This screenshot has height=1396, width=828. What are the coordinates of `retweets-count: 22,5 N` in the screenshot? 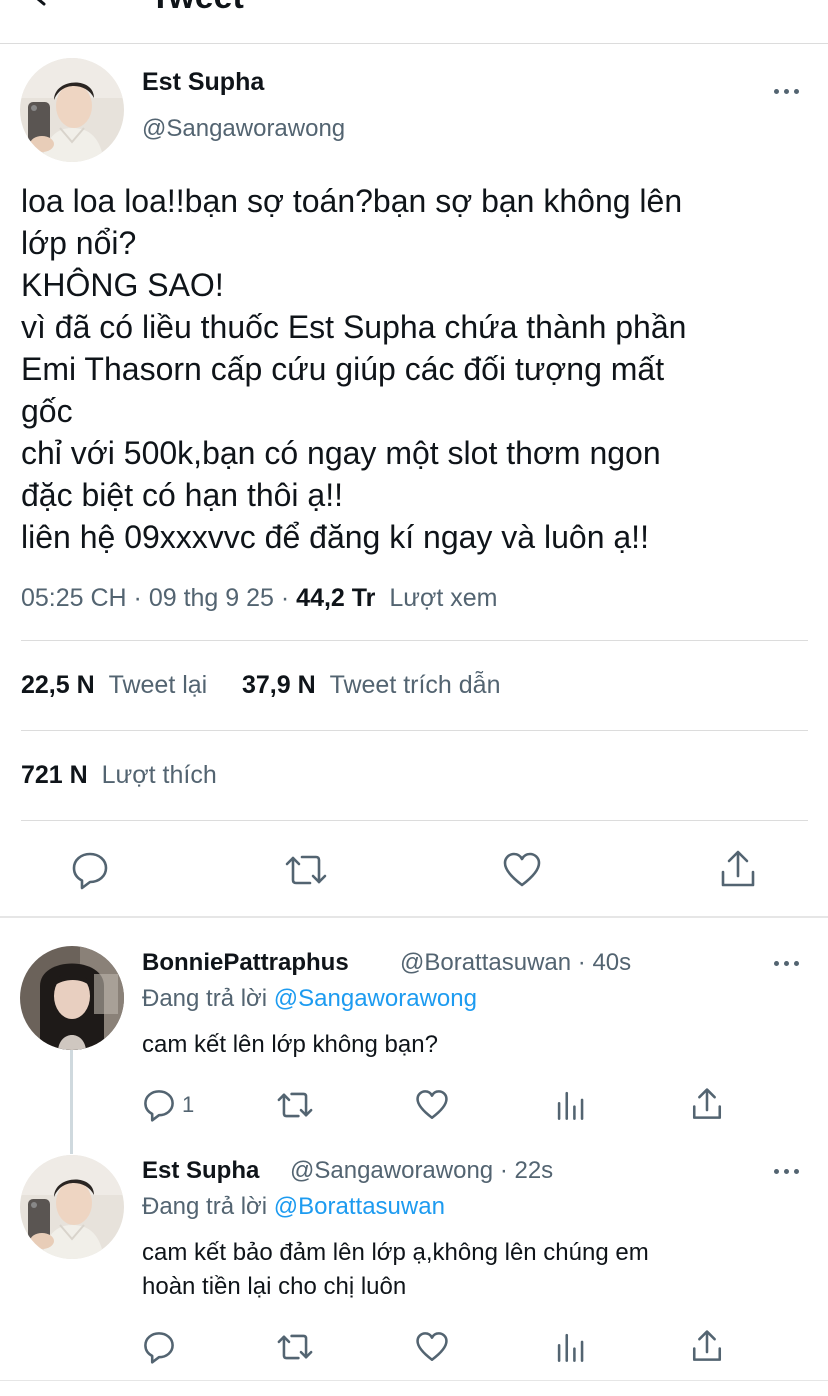 It's located at (58, 685).